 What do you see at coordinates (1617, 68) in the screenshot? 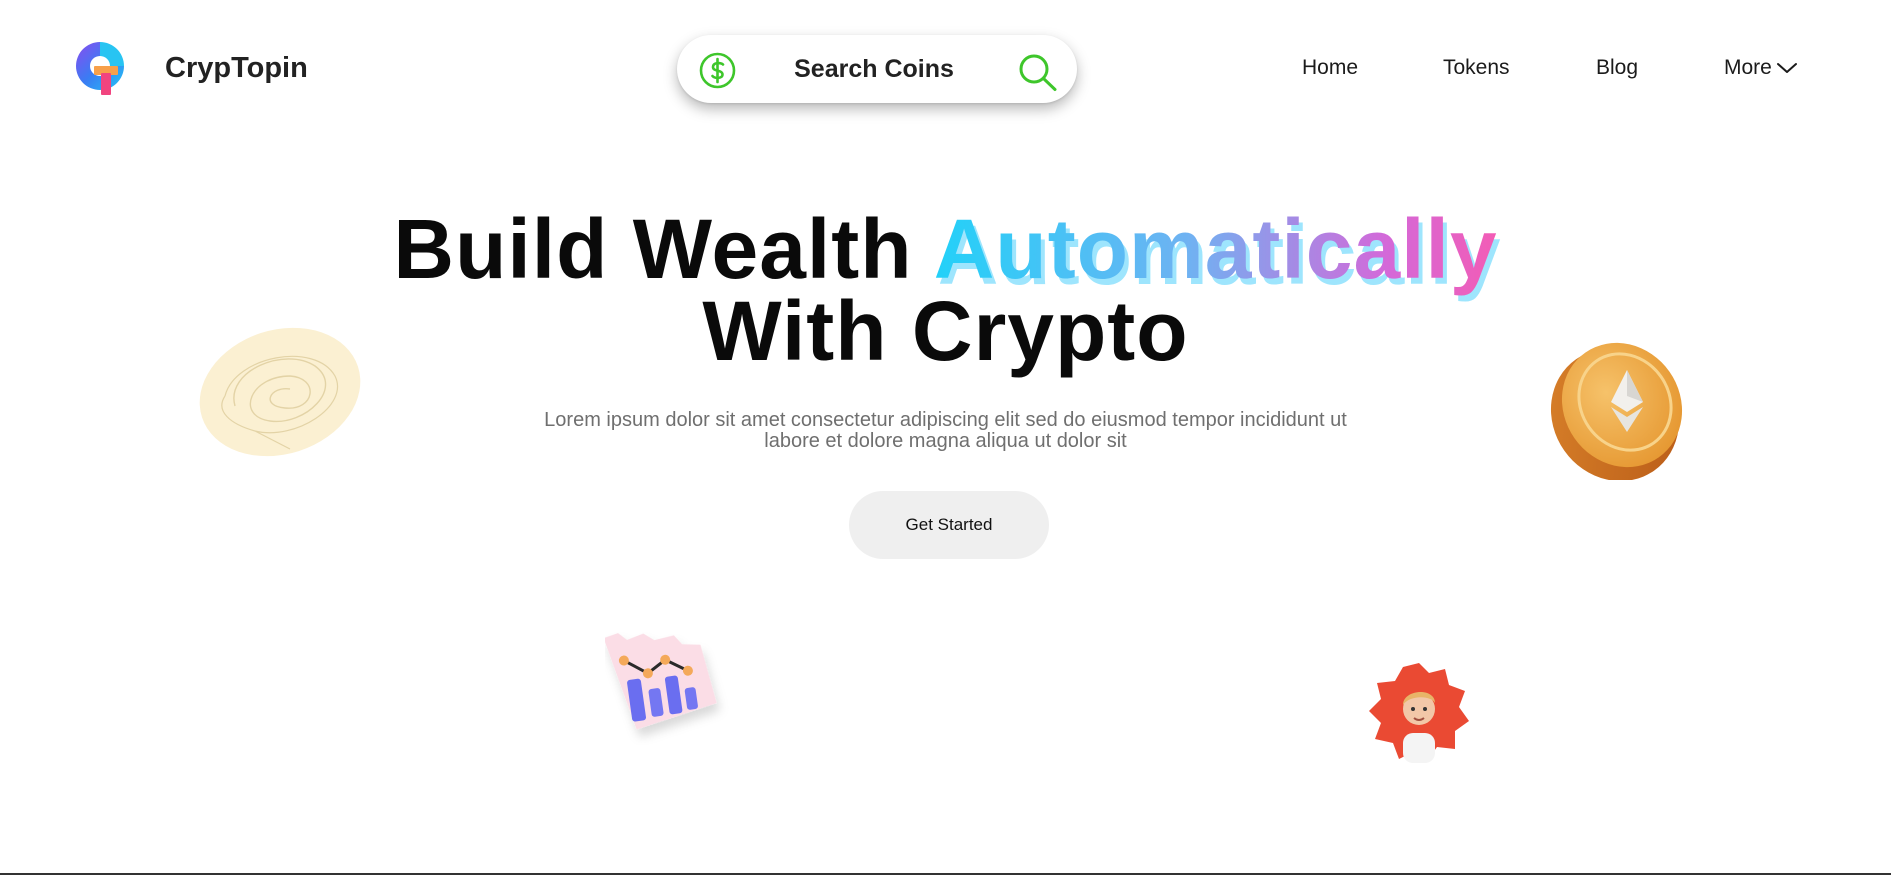
I see `nav-blog: Blog` at bounding box center [1617, 68].